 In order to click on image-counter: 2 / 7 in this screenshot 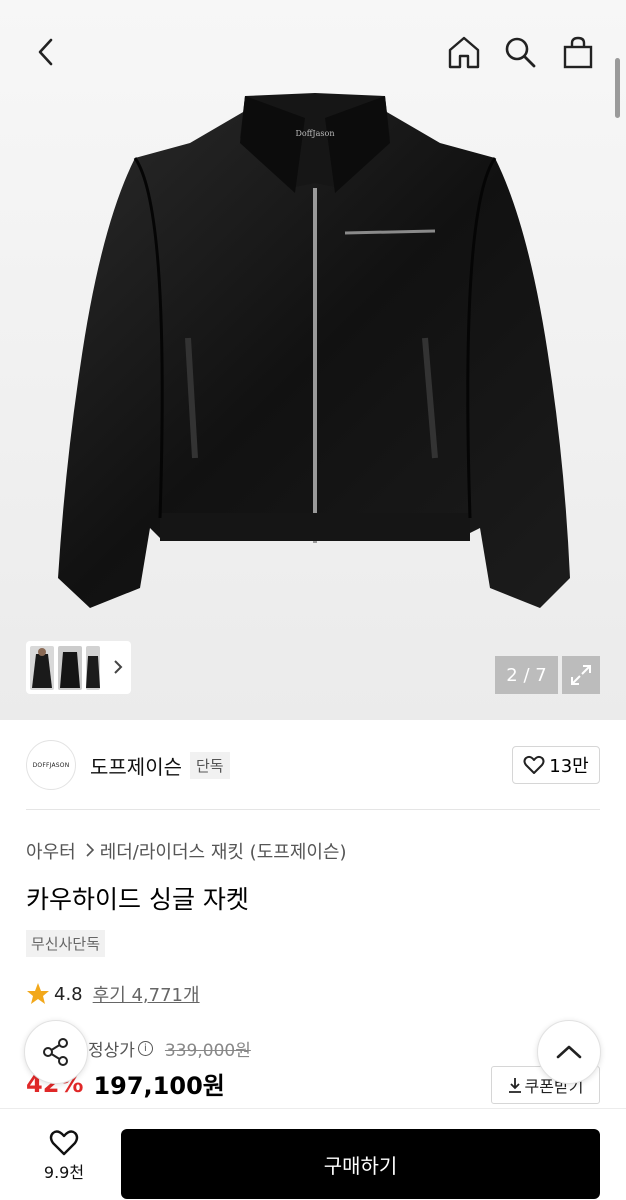, I will do `click(526, 675)`.